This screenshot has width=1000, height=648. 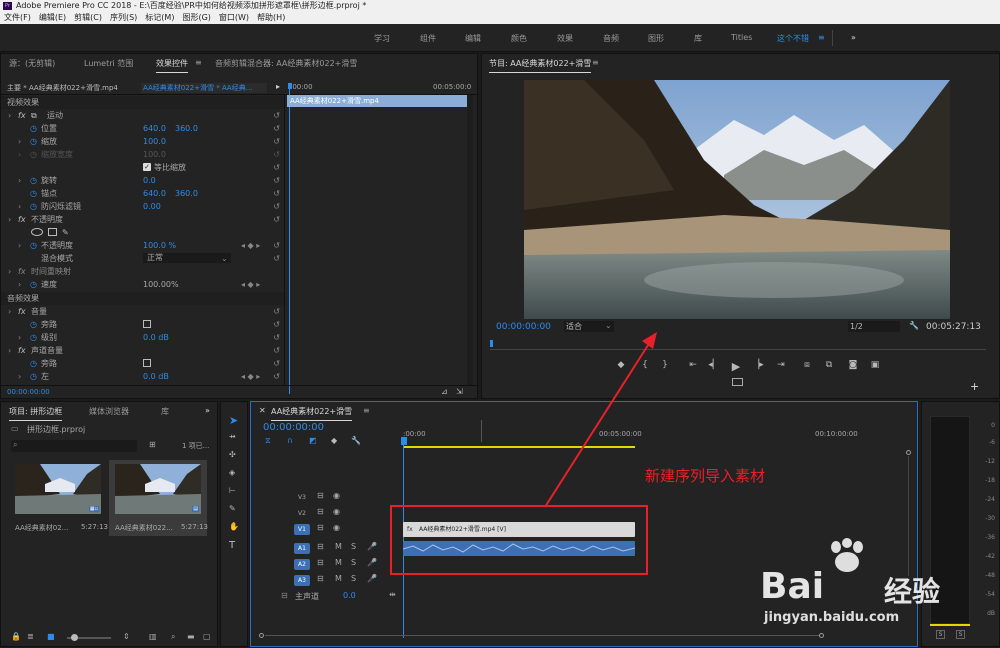 What do you see at coordinates (950, 625) in the screenshot?
I see `meter-peak-line` at bounding box center [950, 625].